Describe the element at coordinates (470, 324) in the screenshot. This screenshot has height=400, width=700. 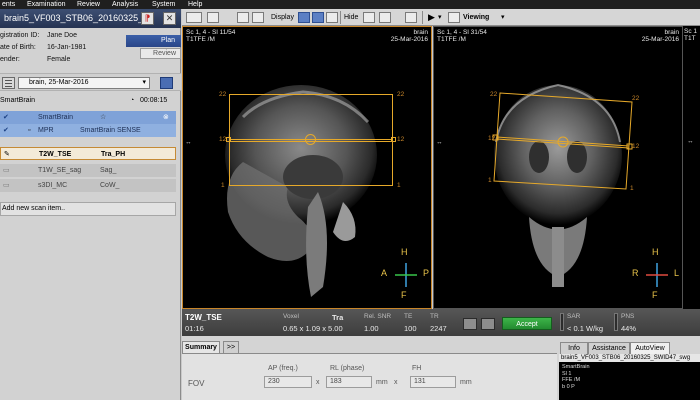
I see `preview-icon` at that location.